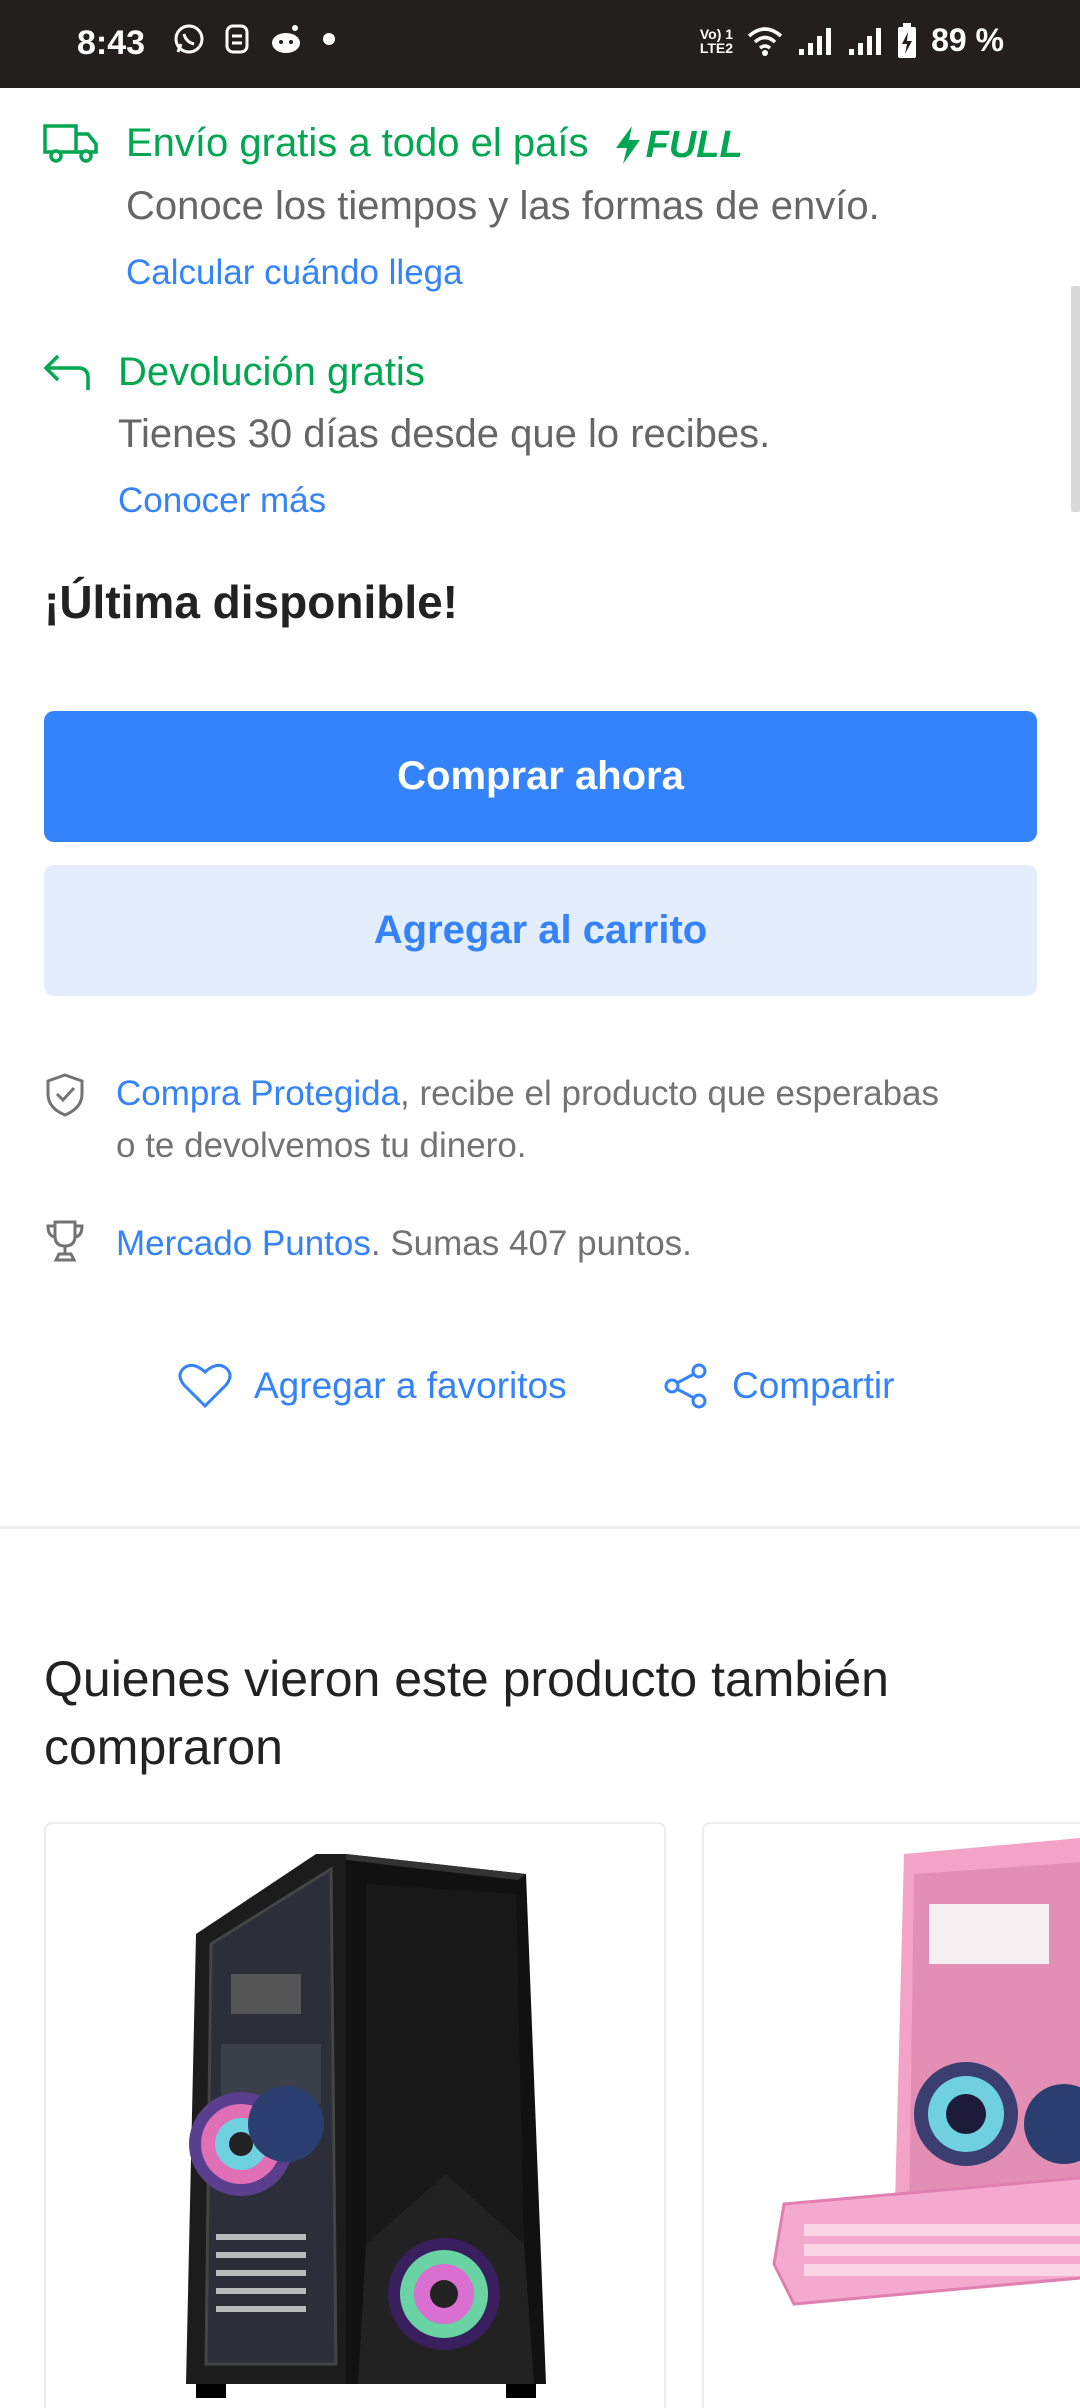 This screenshot has width=1080, height=2408. What do you see at coordinates (685, 1386) in the screenshot?
I see `share-icon` at bounding box center [685, 1386].